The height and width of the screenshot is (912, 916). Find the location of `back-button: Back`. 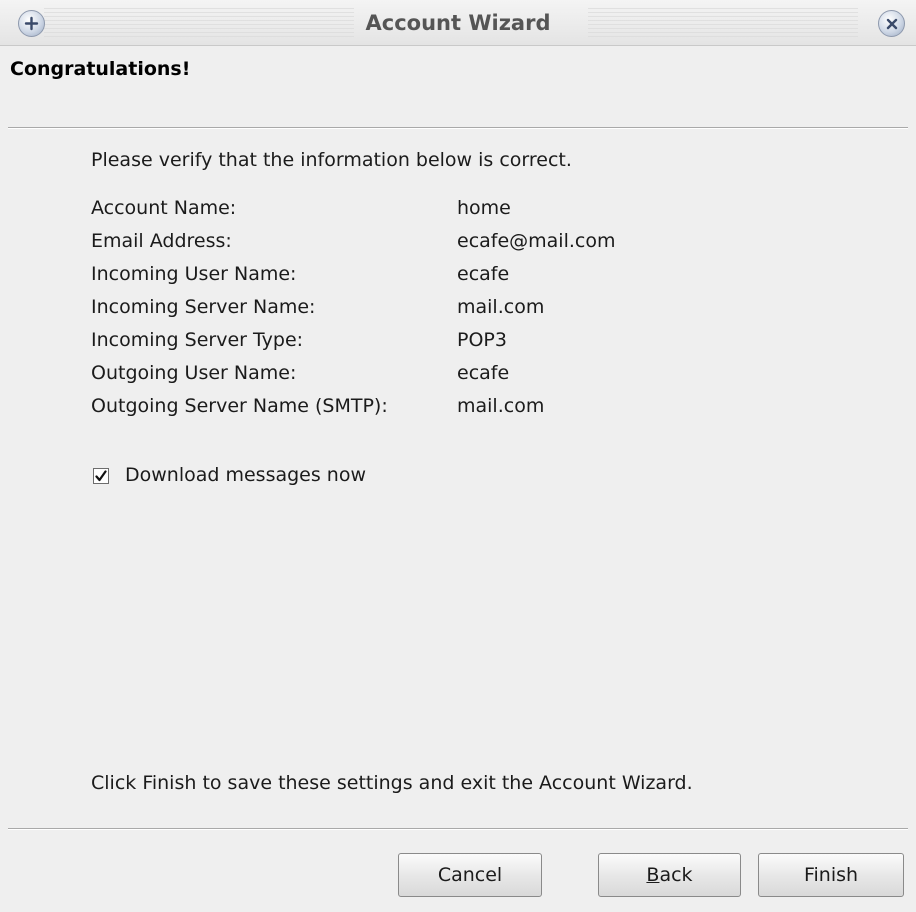

back-button: Back is located at coordinates (669, 875).